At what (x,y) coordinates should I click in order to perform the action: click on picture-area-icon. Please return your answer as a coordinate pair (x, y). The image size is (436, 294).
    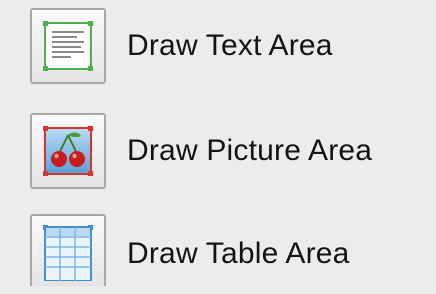
    Looking at the image, I should click on (68, 151).